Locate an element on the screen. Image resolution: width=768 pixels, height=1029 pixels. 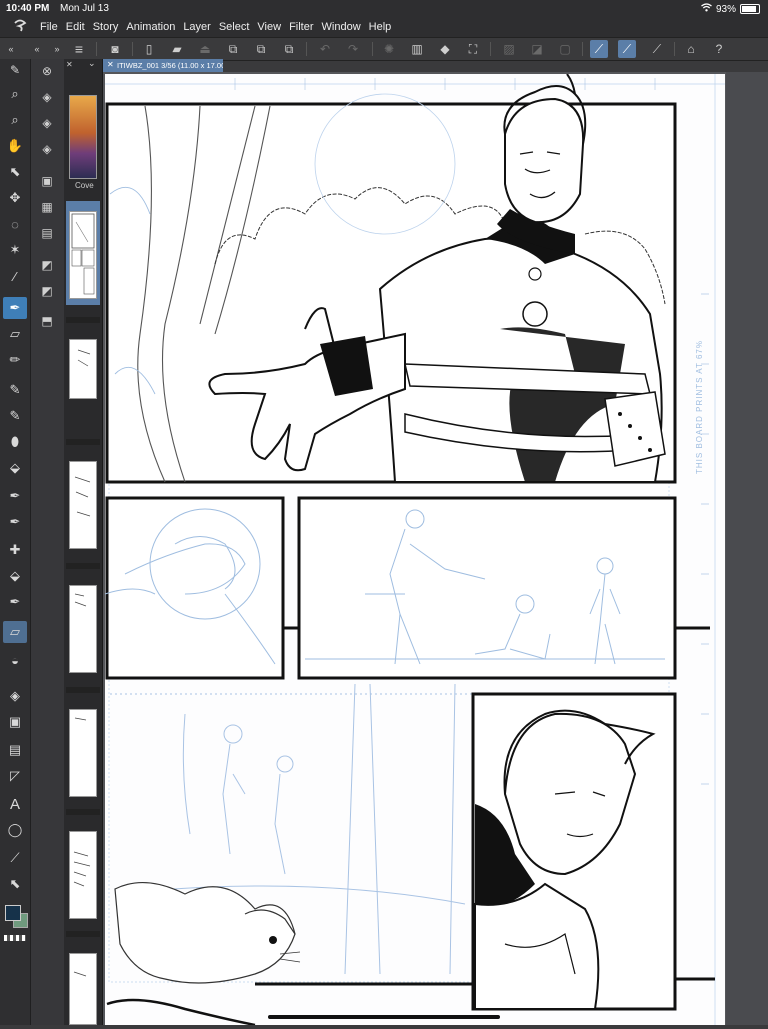
collapse-palette-icon: « is located at coordinates (37, 49).